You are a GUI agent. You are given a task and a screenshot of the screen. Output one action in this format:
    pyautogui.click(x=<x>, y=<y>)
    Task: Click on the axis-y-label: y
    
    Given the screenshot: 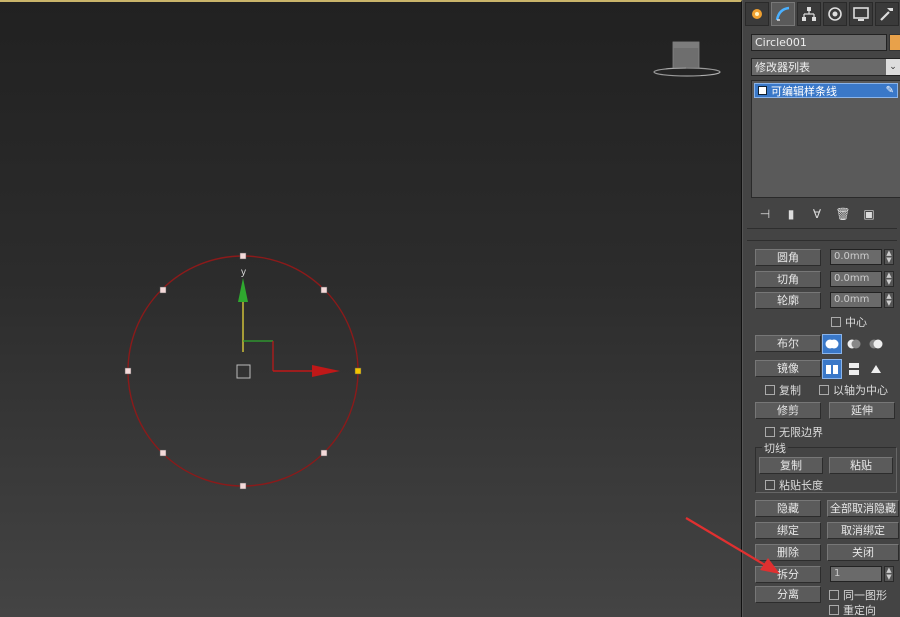 What is the action you would take?
    pyautogui.click(x=243, y=272)
    